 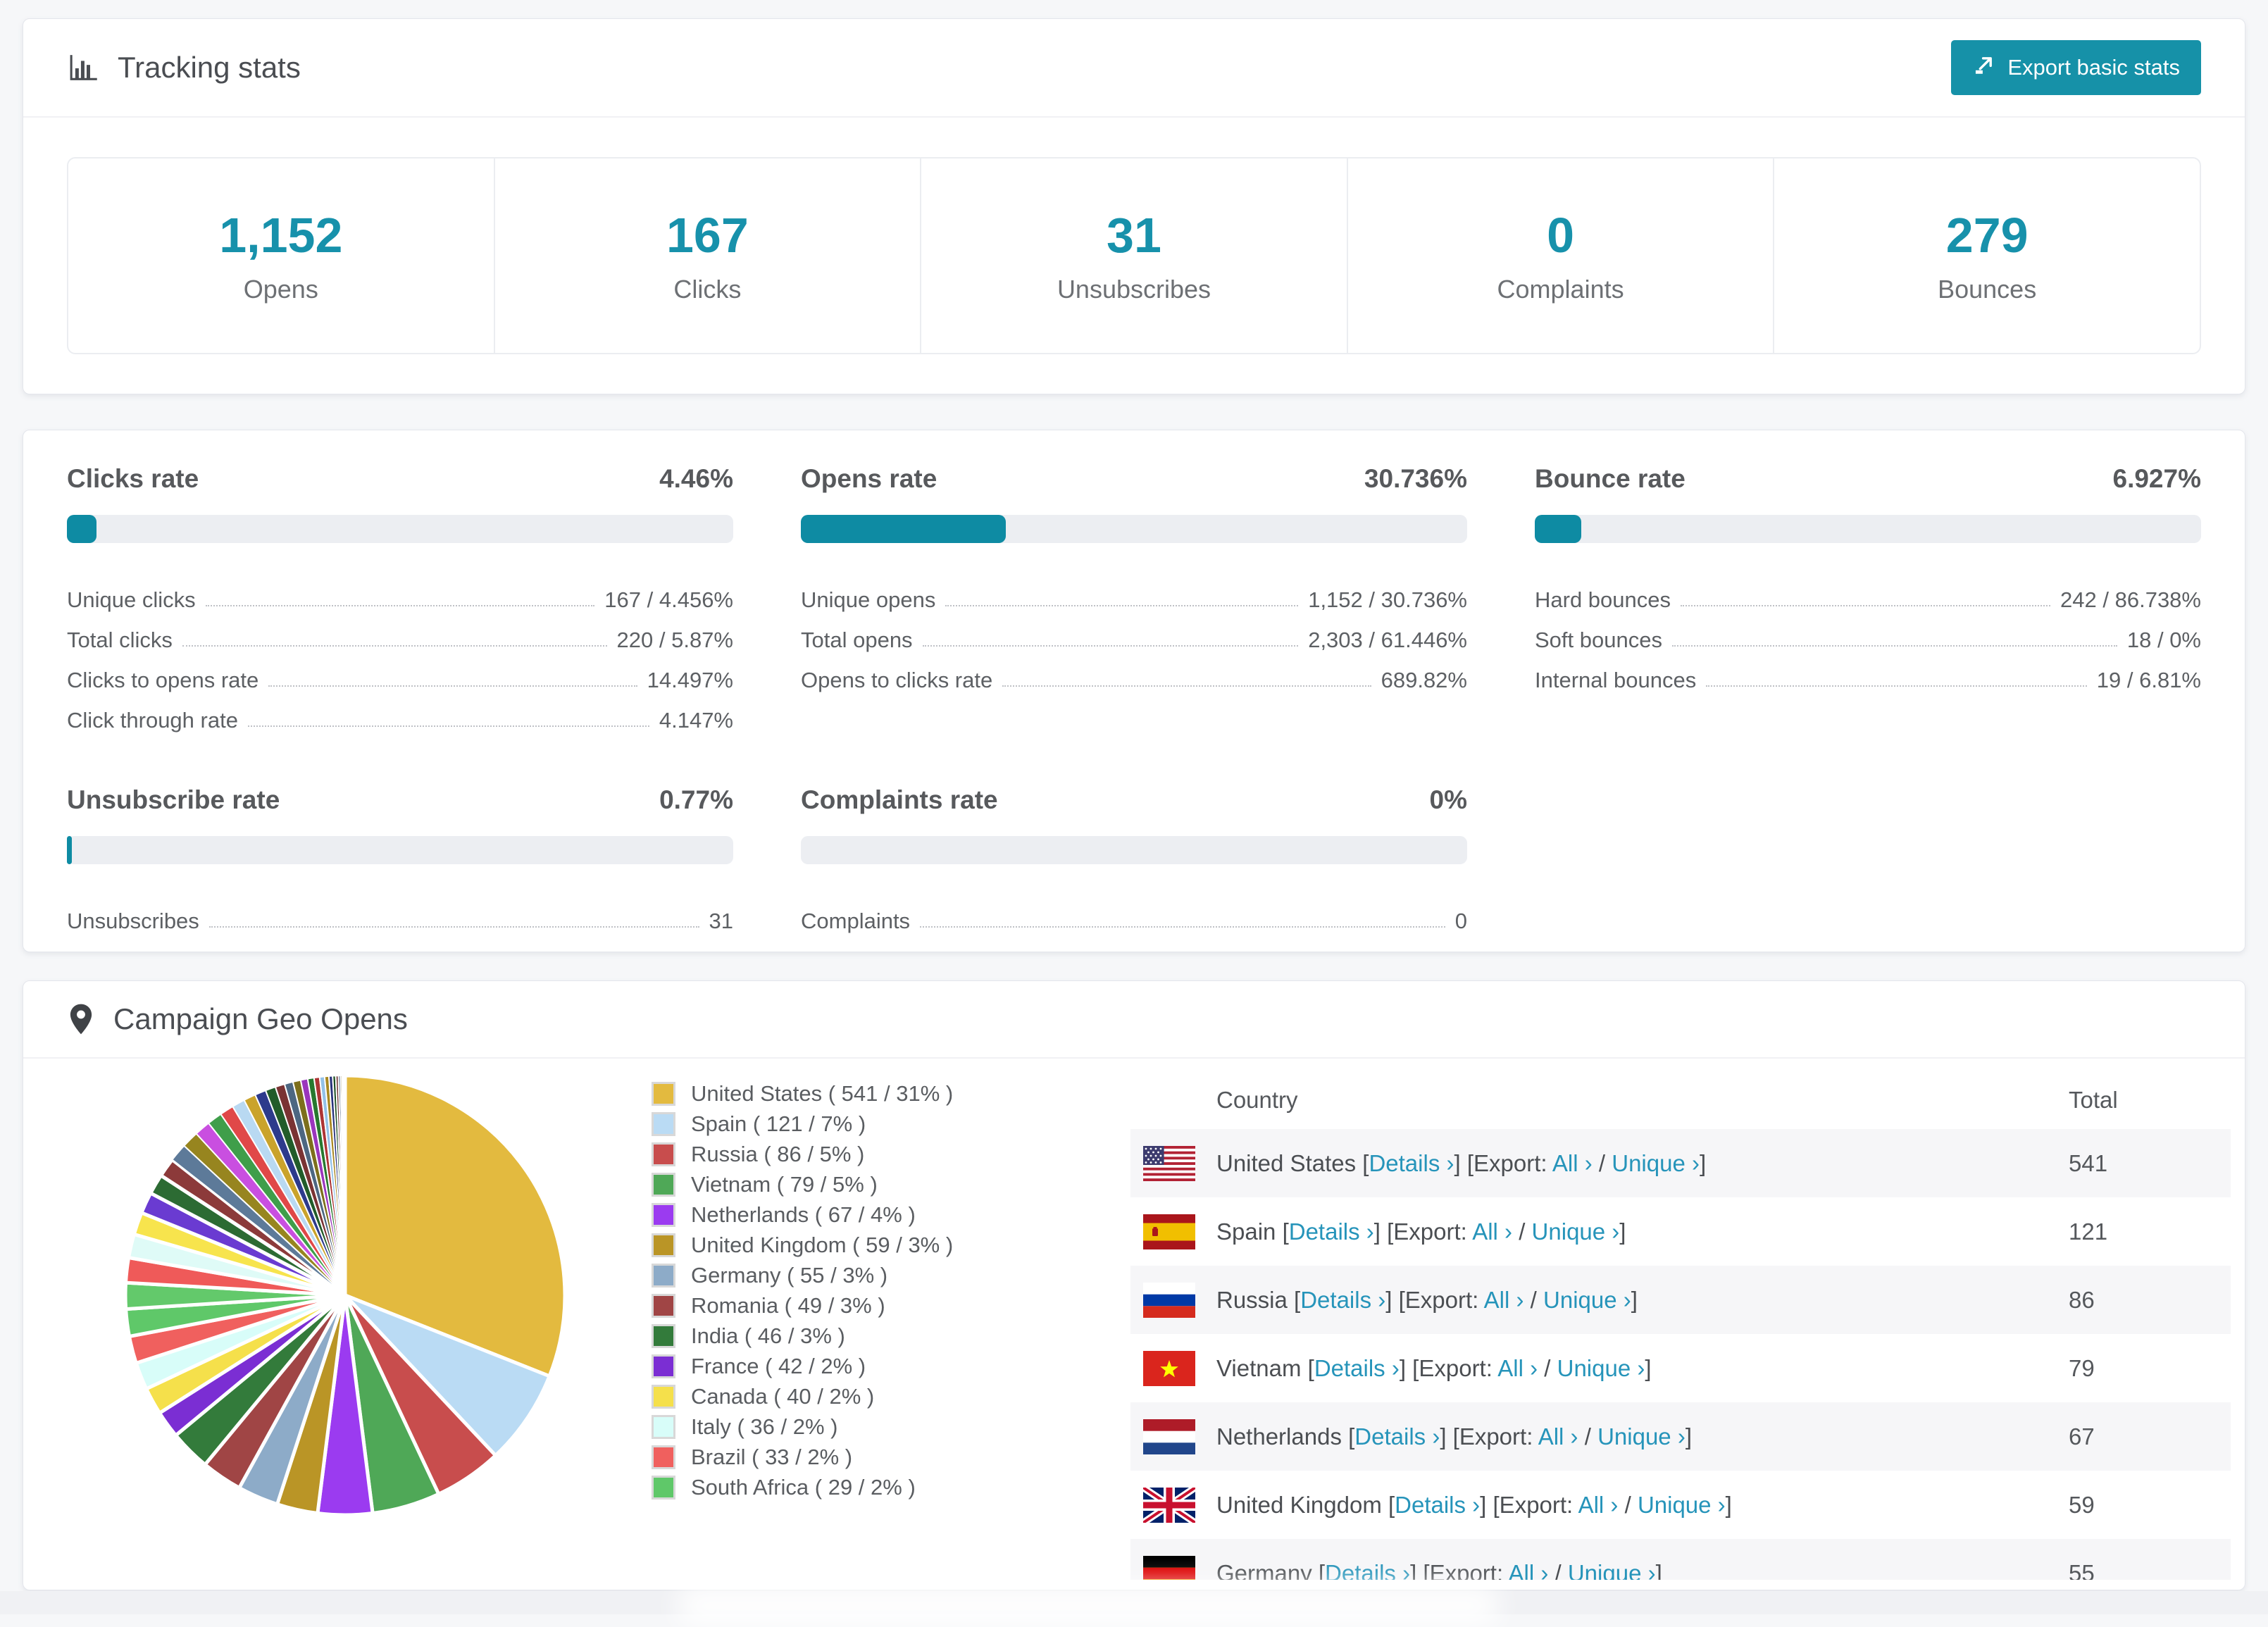 What do you see at coordinates (675, 640) in the screenshot?
I see `rate-row-value: 220 / 5.87%` at bounding box center [675, 640].